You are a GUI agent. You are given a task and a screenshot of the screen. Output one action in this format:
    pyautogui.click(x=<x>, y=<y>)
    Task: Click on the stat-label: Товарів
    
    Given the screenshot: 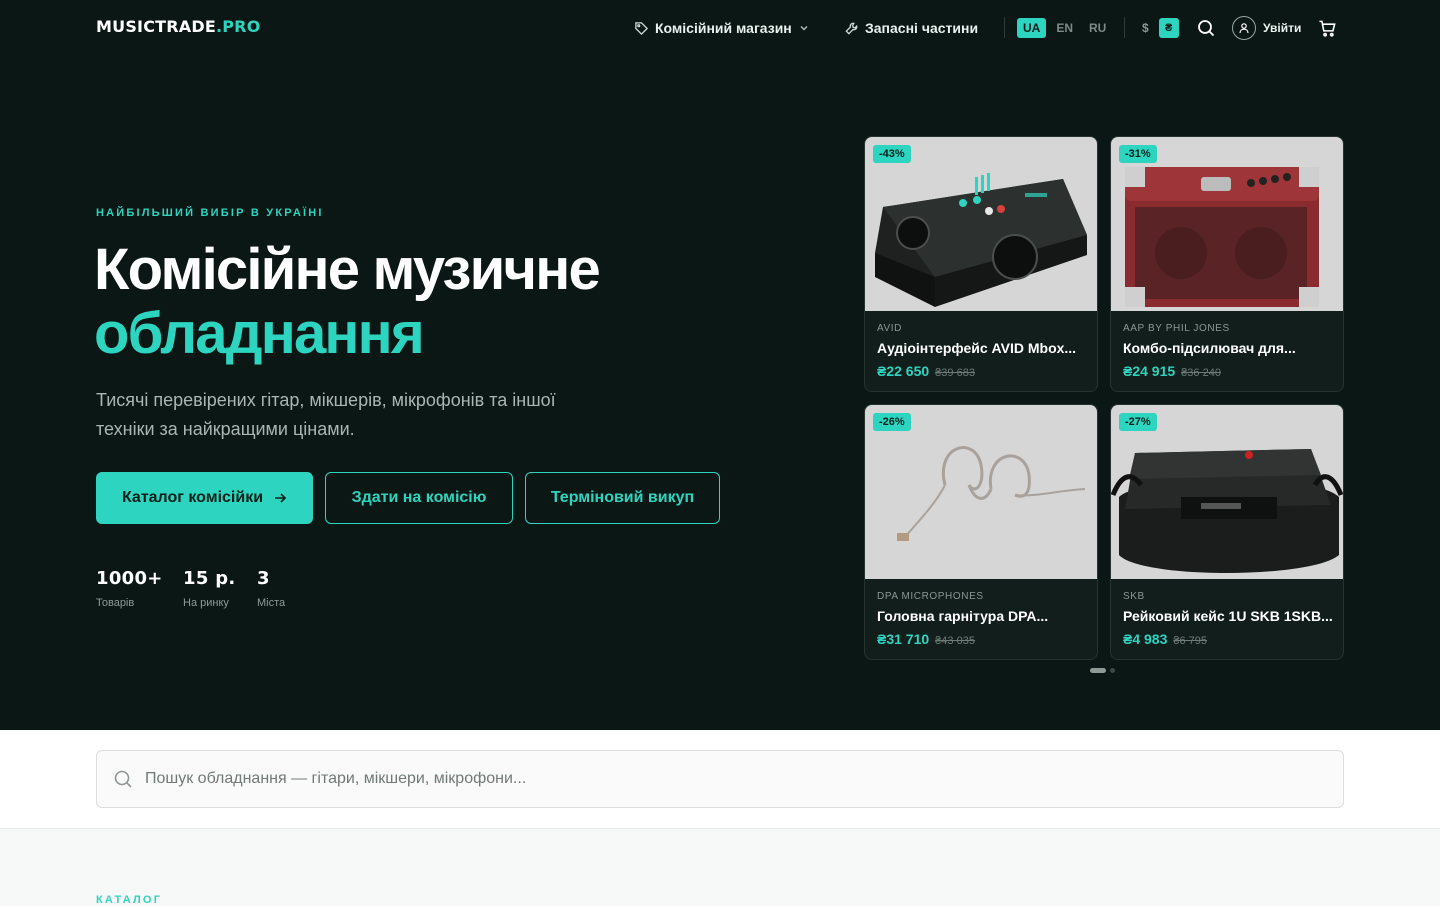 What is the action you would take?
    pyautogui.click(x=115, y=603)
    